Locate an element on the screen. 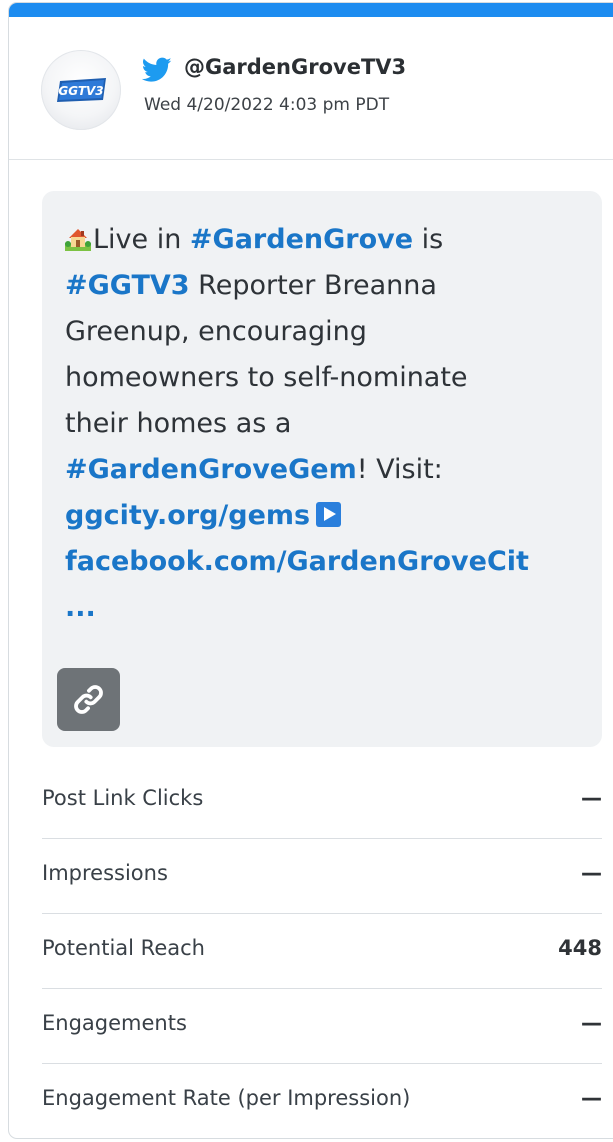 This screenshot has height=1142, width=613. post-text-segment: ! Visit: is located at coordinates (399, 469).